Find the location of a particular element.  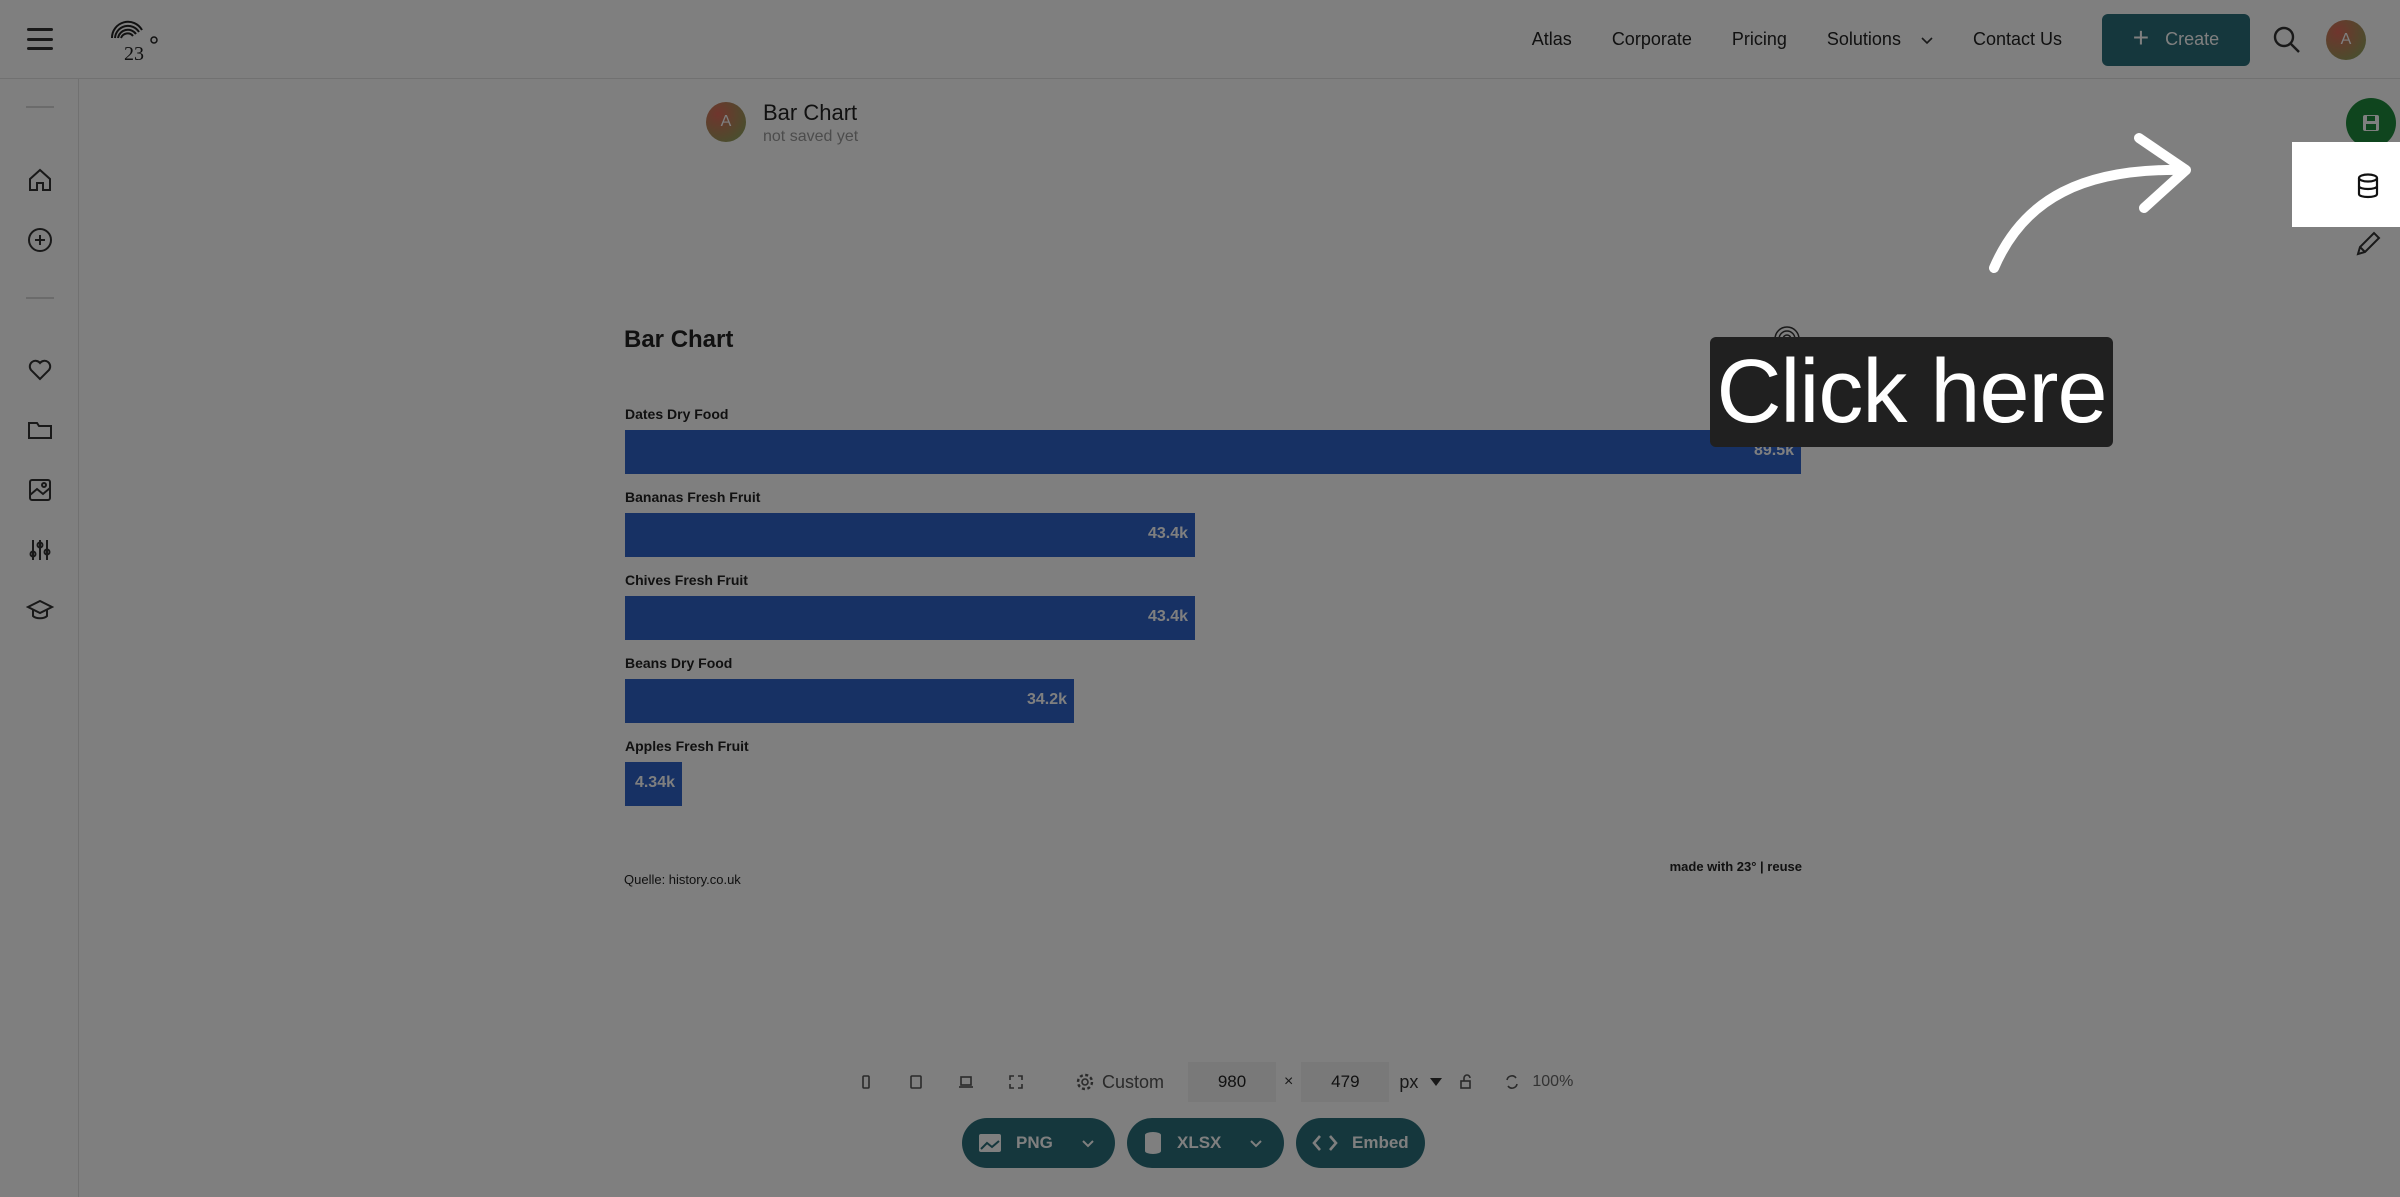

overlay-dim-left is located at coordinates (1146, 184).